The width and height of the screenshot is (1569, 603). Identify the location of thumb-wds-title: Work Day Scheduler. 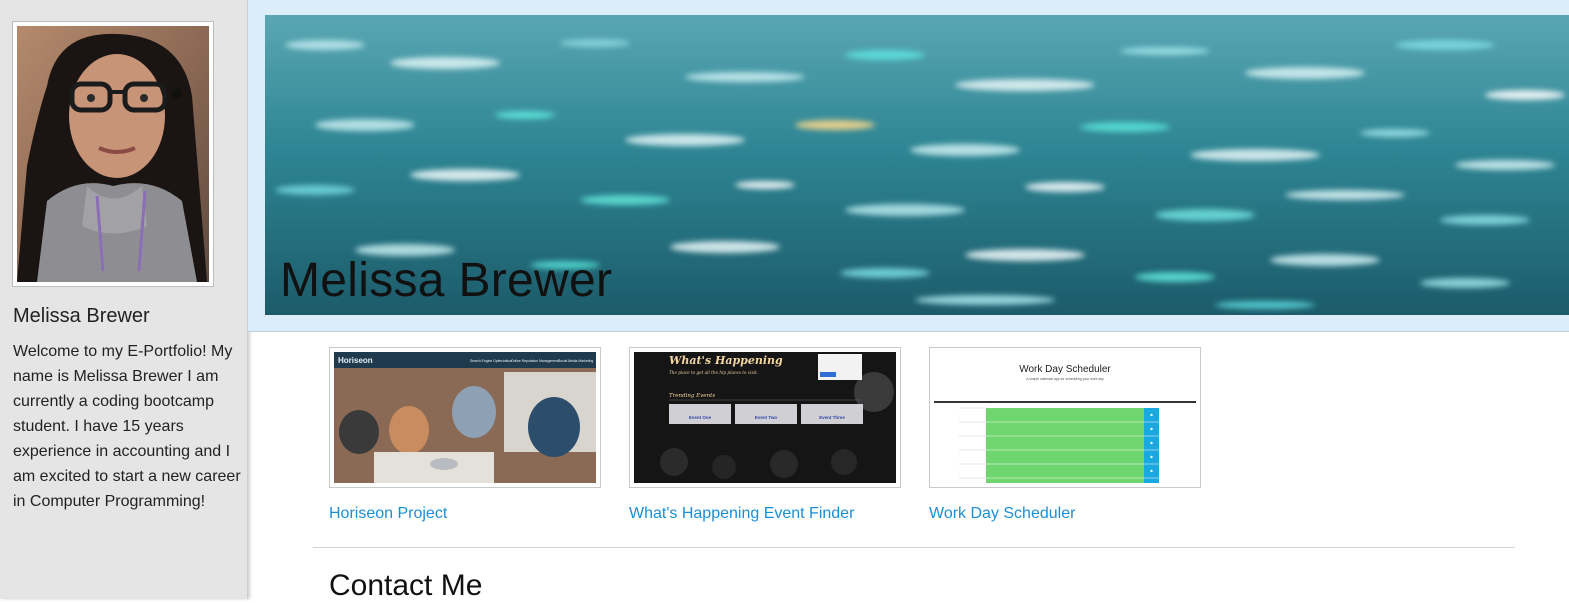
(1065, 369).